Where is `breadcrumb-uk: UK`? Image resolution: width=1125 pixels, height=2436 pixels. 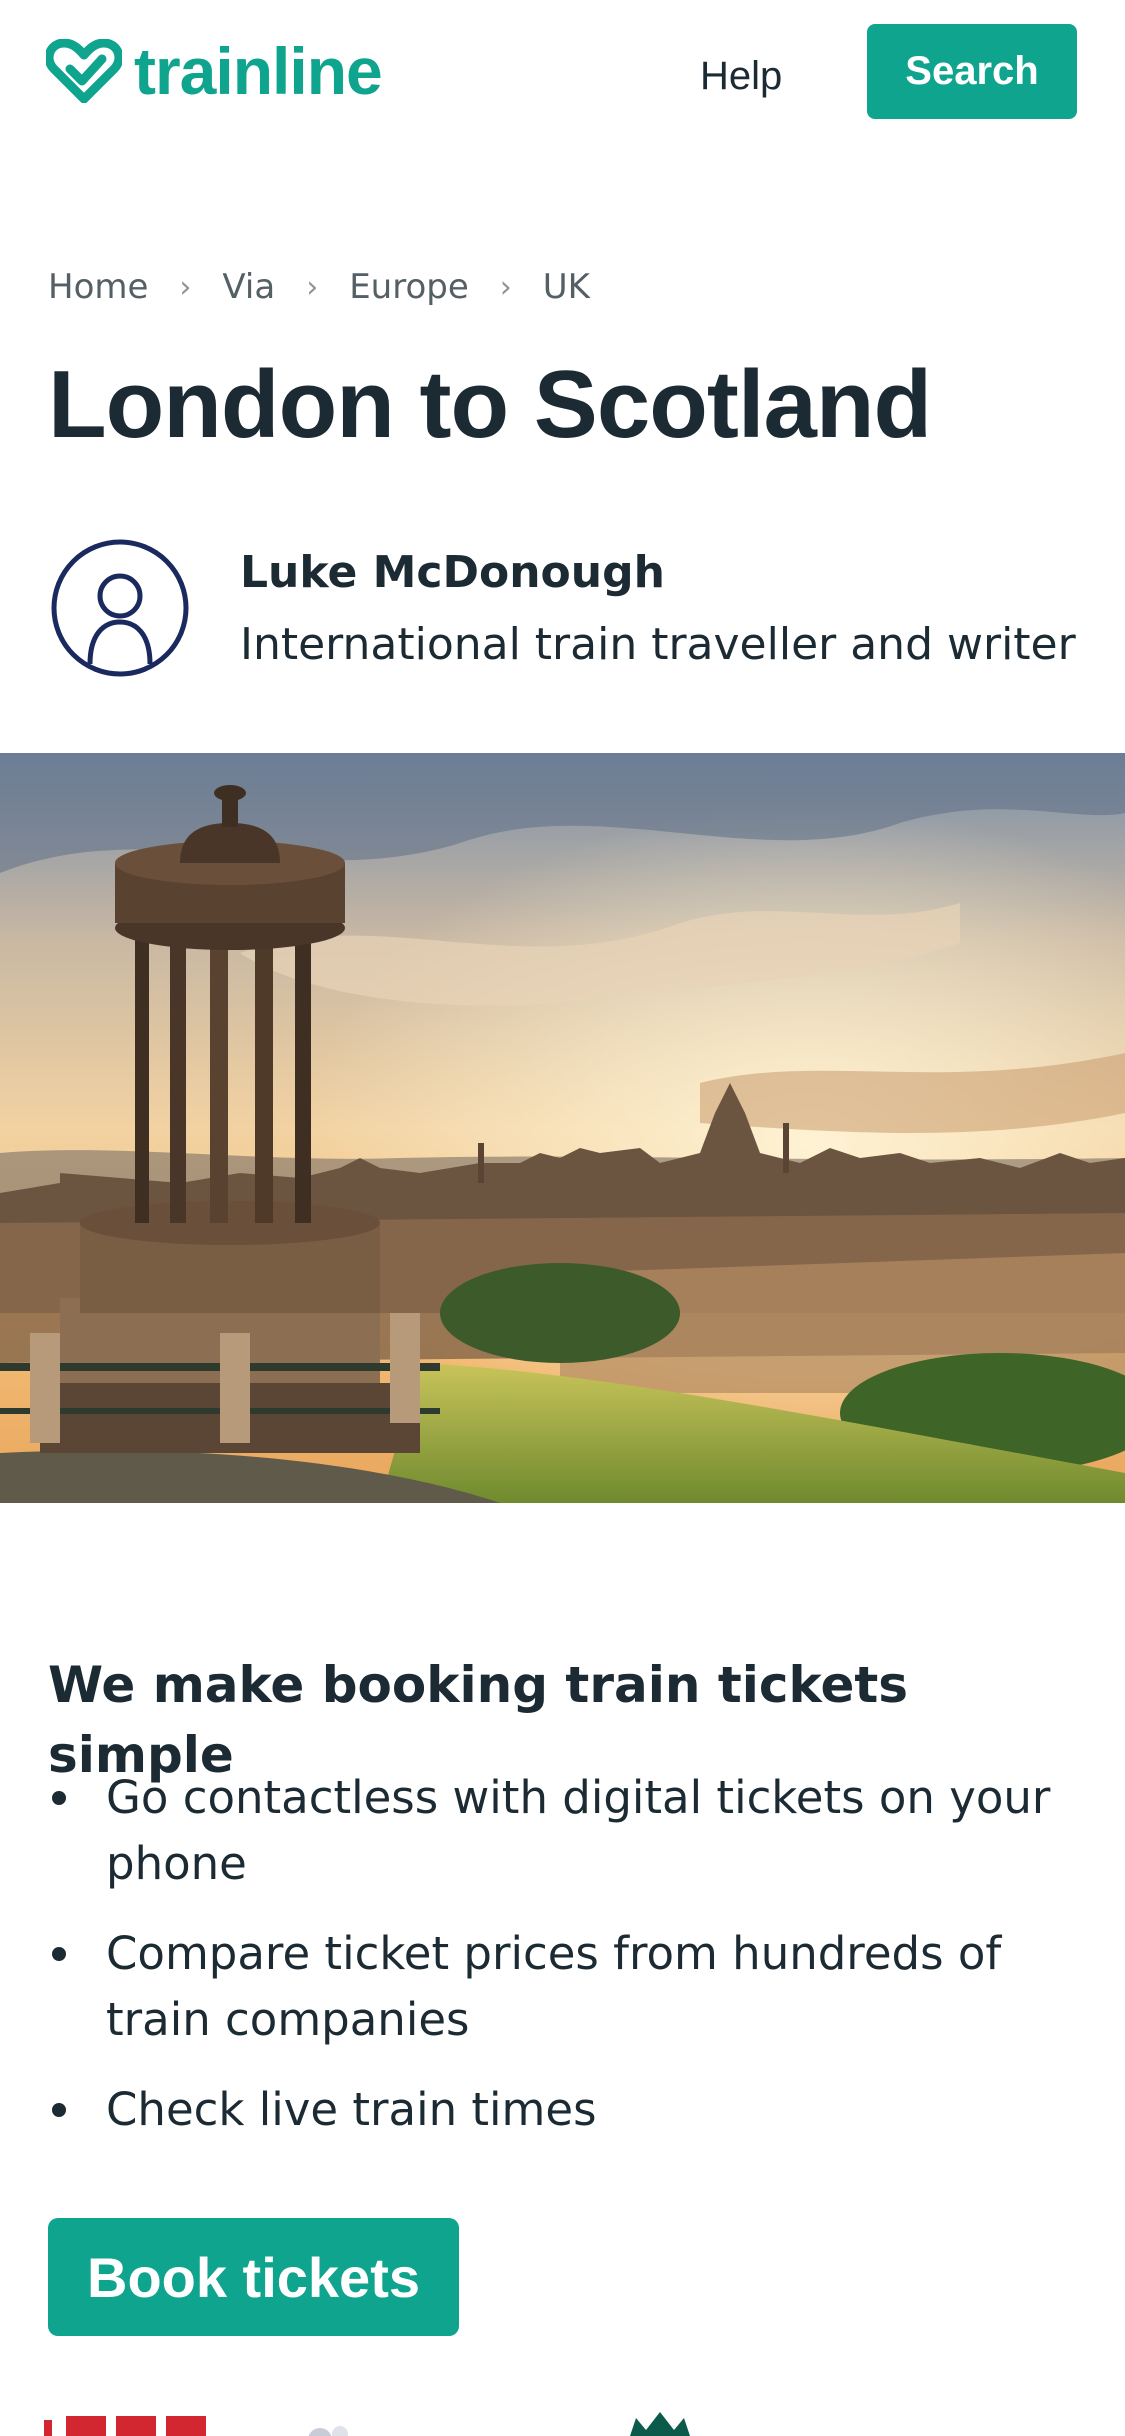
breadcrumb-uk: UK is located at coordinates (566, 287).